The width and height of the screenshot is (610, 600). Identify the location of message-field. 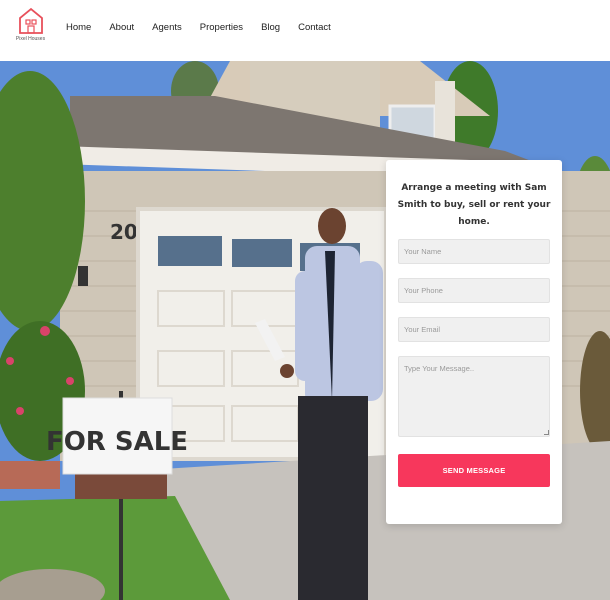
(474, 396).